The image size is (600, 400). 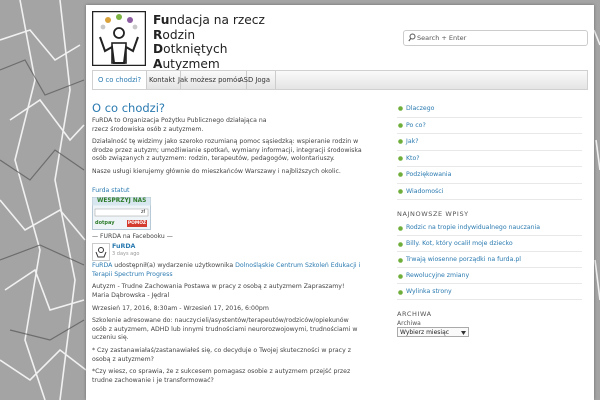 What do you see at coordinates (420, 108) in the screenshot?
I see `sidebar-item-label: Dlaczego` at bounding box center [420, 108].